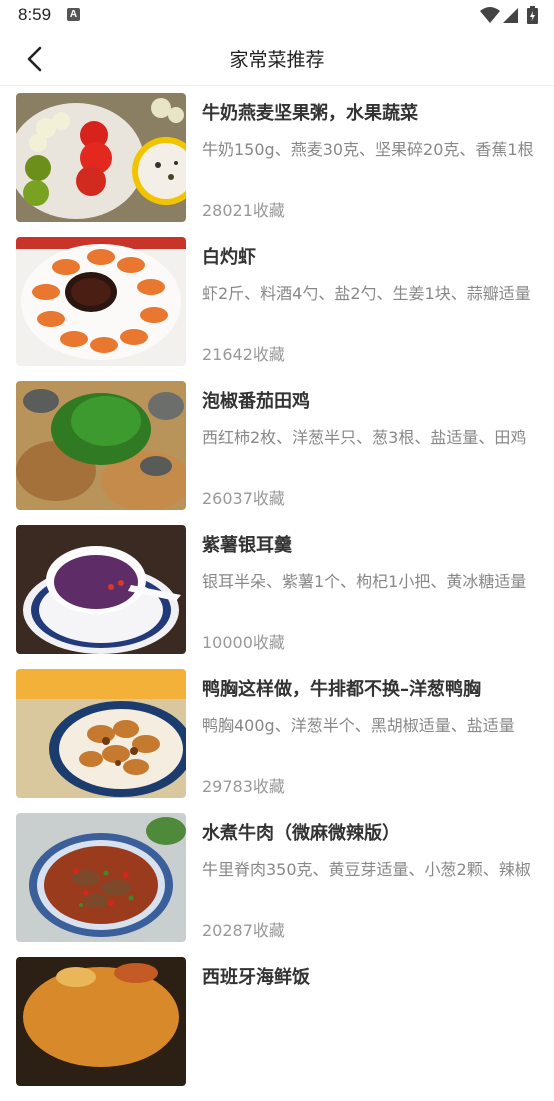 The height and width of the screenshot is (1101, 554). I want to click on recipe-title: 紫薯银耳羹, so click(247, 545).